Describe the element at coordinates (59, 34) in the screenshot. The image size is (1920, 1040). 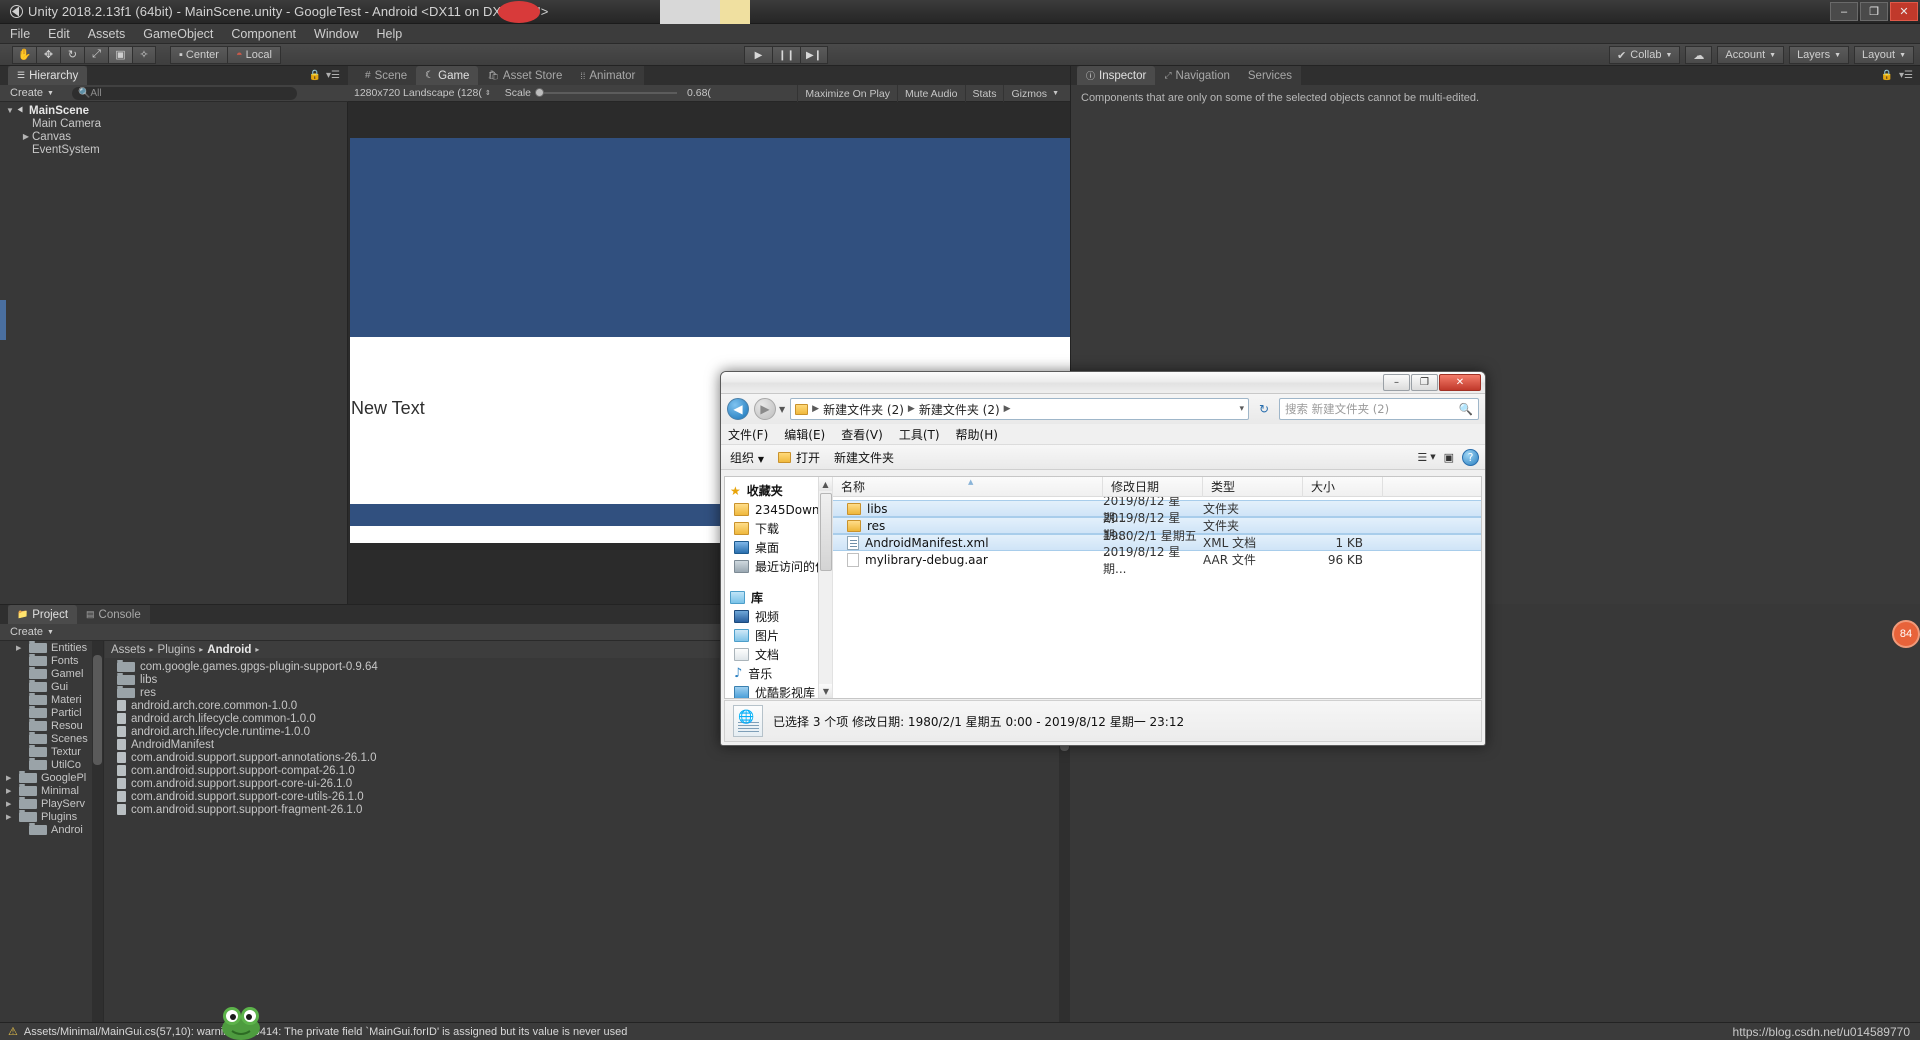
I see `menu-item-edit: Edit` at that location.